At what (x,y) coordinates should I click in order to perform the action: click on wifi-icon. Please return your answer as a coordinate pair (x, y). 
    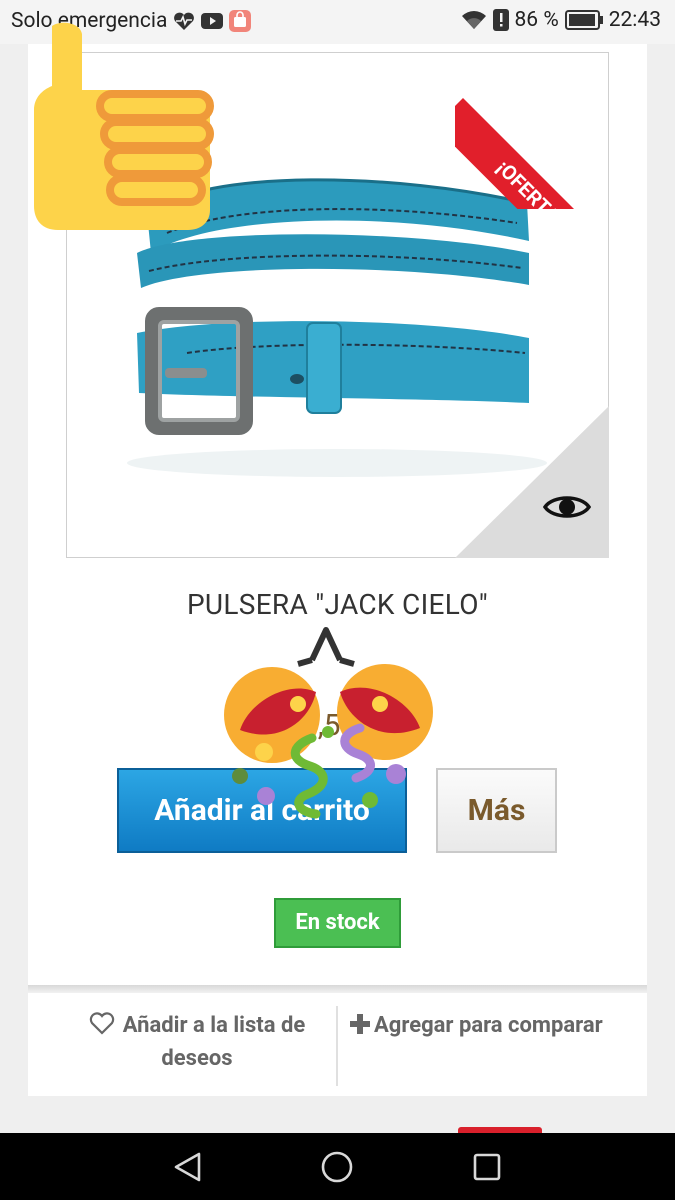
    Looking at the image, I should click on (473, 20).